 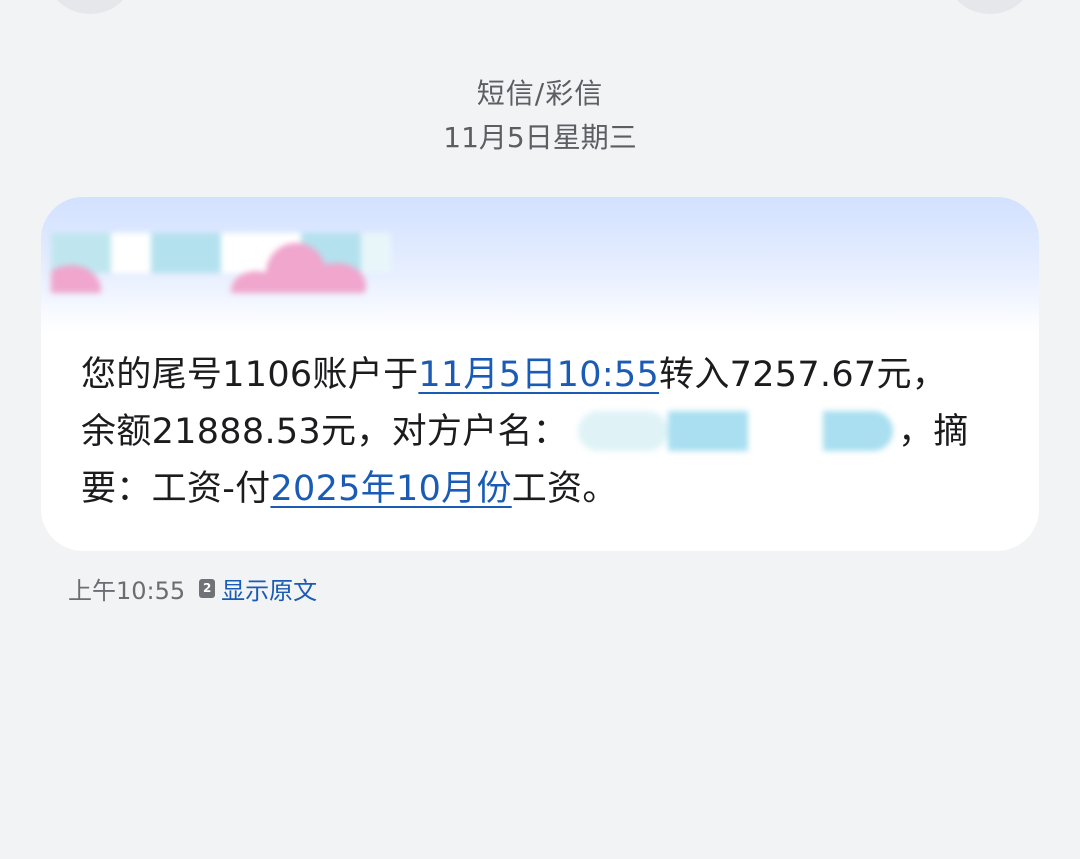 I want to click on sender-name-redacted, so click(x=226, y=258).